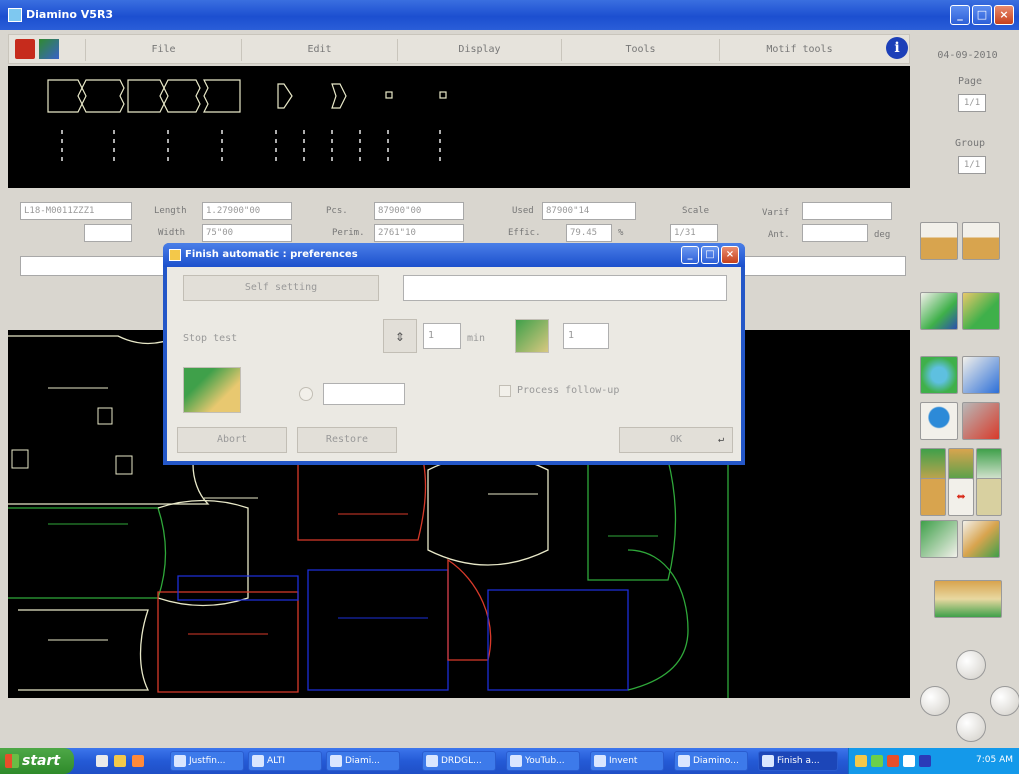  I want to click on quicklaunch-ie-icon, so click(102, 761).